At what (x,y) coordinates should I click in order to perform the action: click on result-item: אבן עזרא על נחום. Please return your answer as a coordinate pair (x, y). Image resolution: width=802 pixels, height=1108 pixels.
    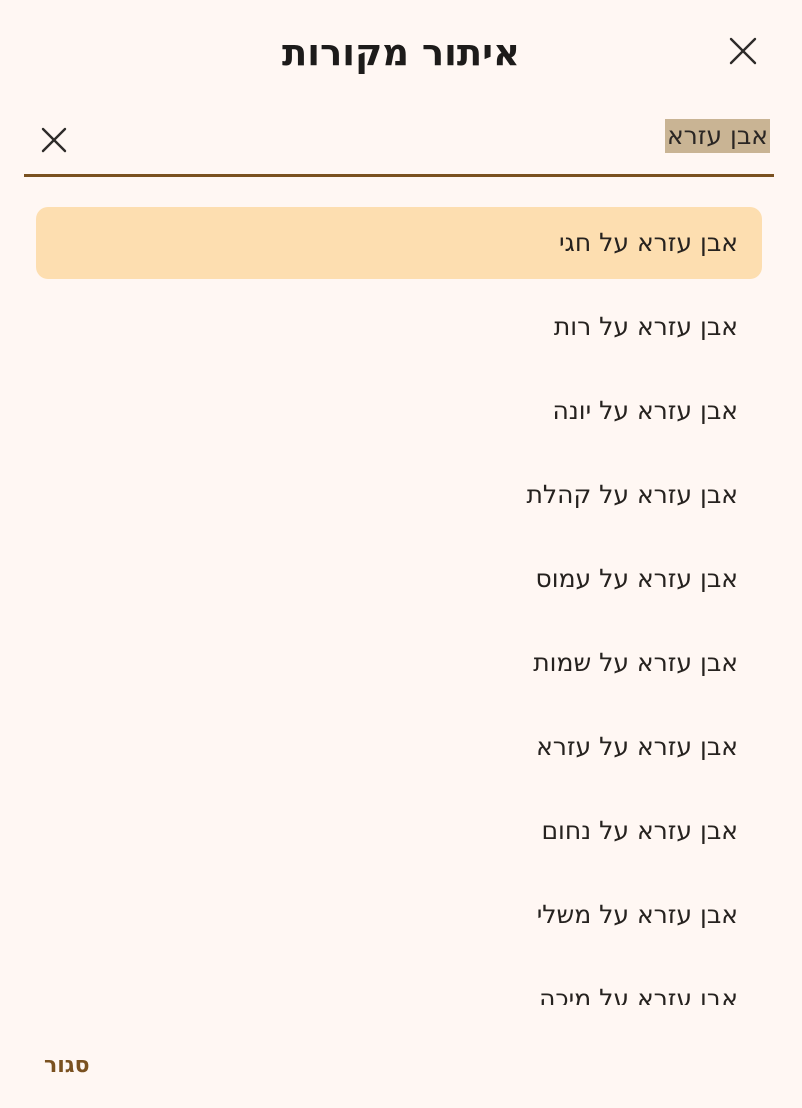
    Looking at the image, I should click on (399, 831).